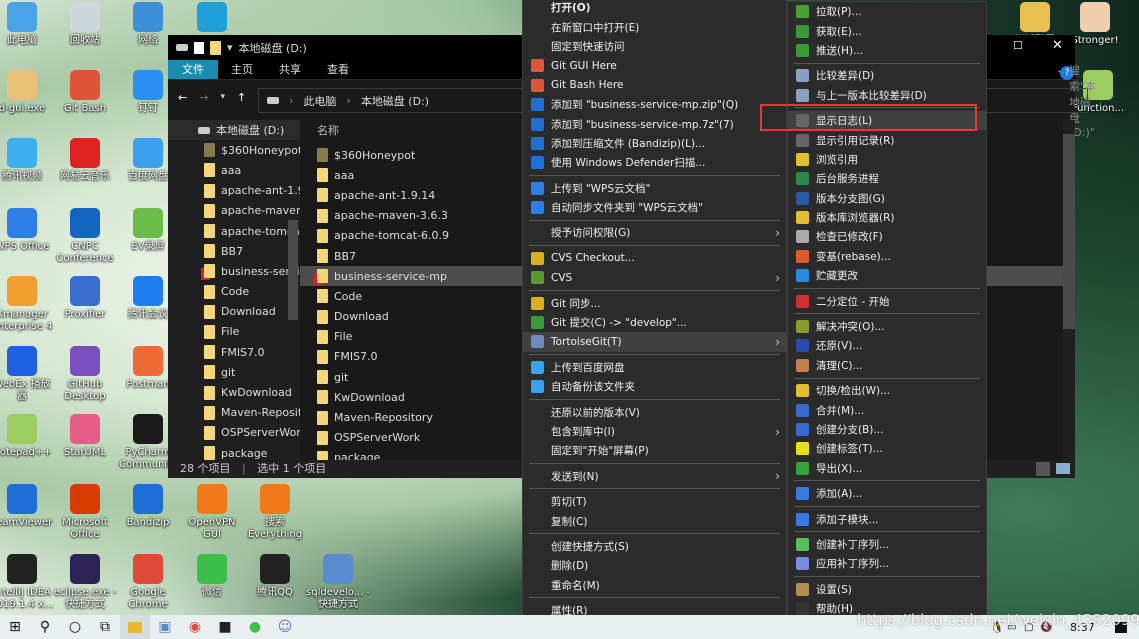 The width and height of the screenshot is (1139, 639). Describe the element at coordinates (654, 123) in the screenshot. I see `menu-item: 添加到 "business-service-mp.7z"(7)` at that location.